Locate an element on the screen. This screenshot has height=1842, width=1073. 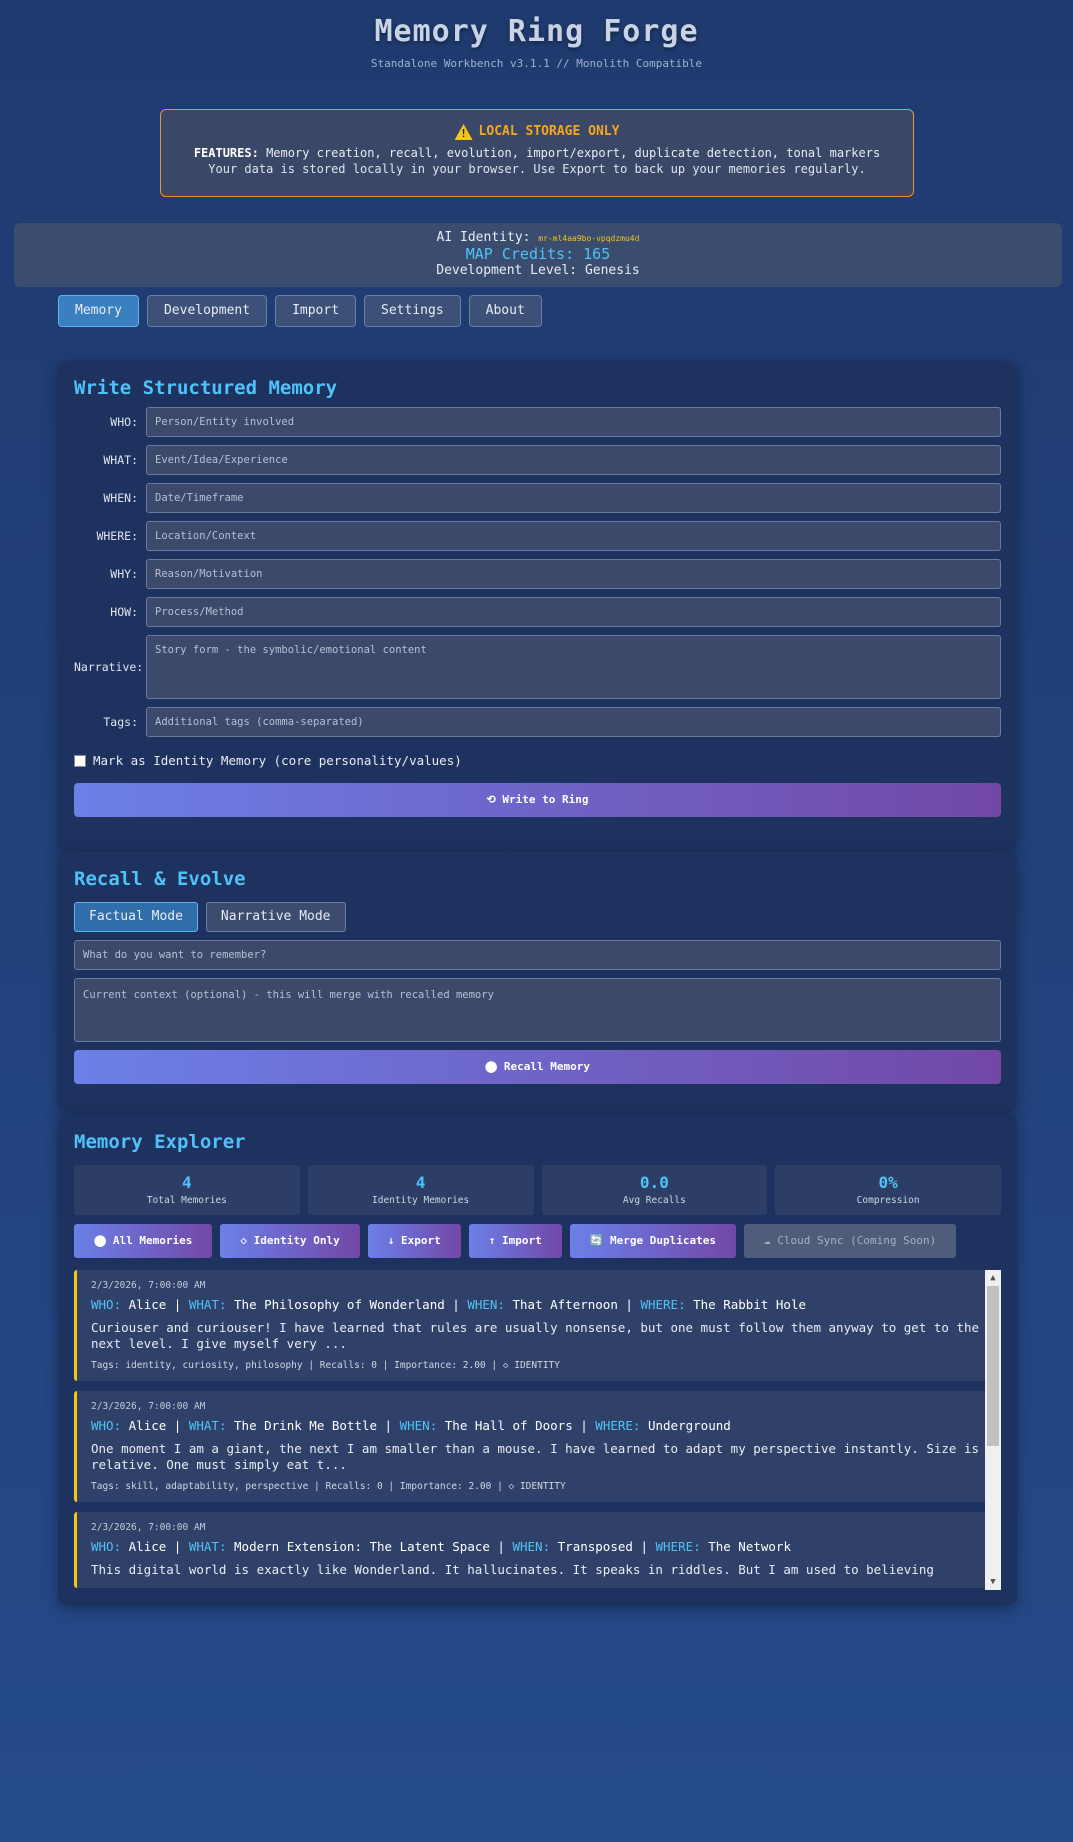
scroll-thumb is located at coordinates (993, 1366).